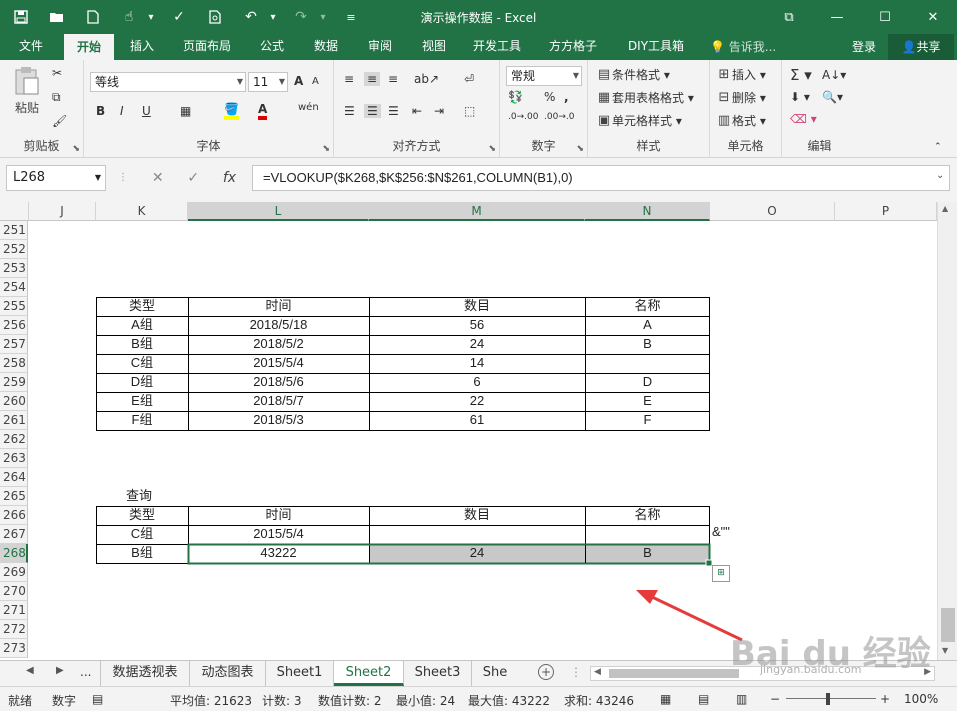 This screenshot has height=711, width=957. What do you see at coordinates (492, 149) in the screenshot?
I see `alignment-launcher-icon: ⬊` at bounding box center [492, 149].